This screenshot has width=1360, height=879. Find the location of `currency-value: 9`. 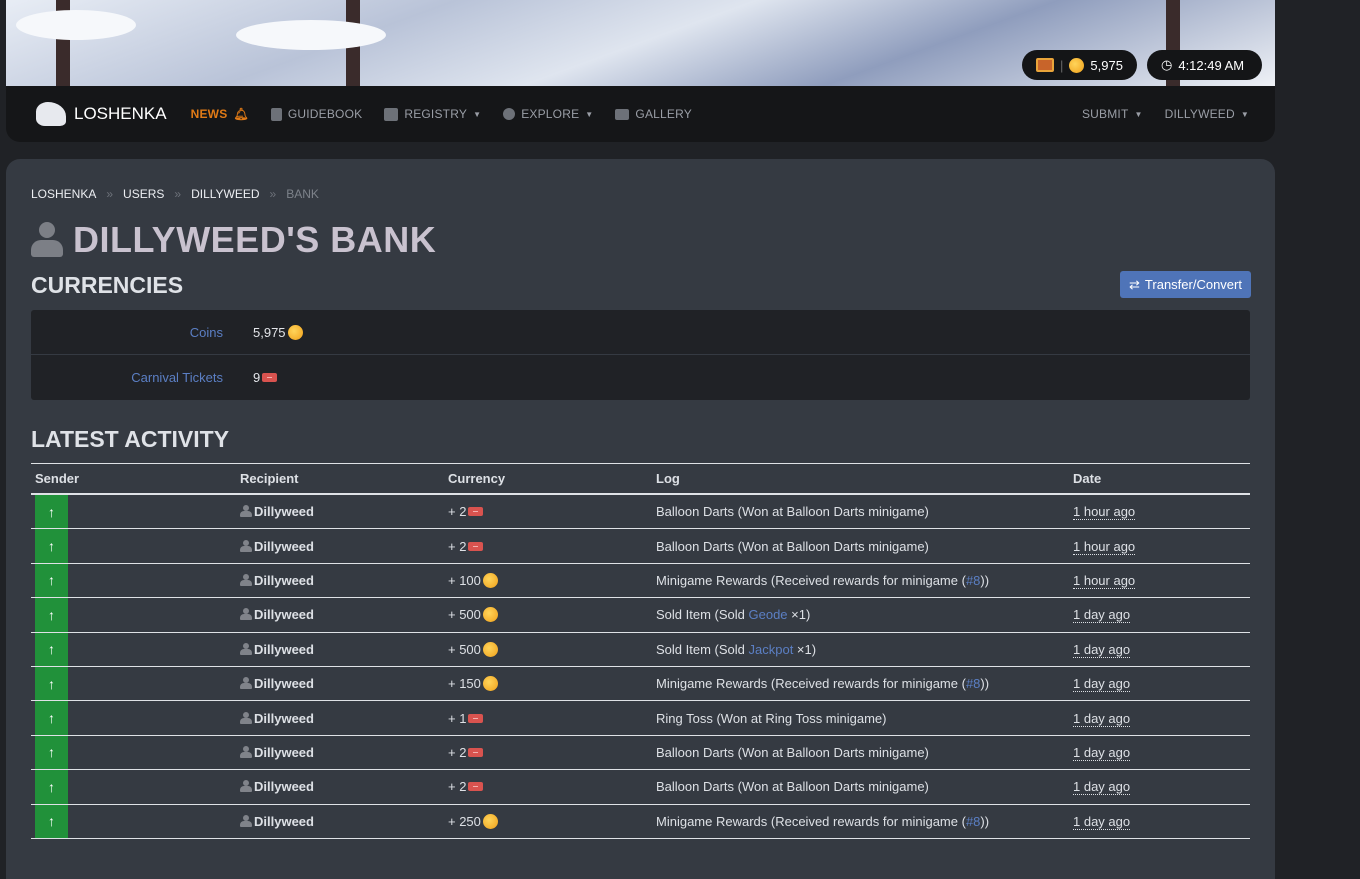

currency-value: 9 is located at coordinates (265, 377).